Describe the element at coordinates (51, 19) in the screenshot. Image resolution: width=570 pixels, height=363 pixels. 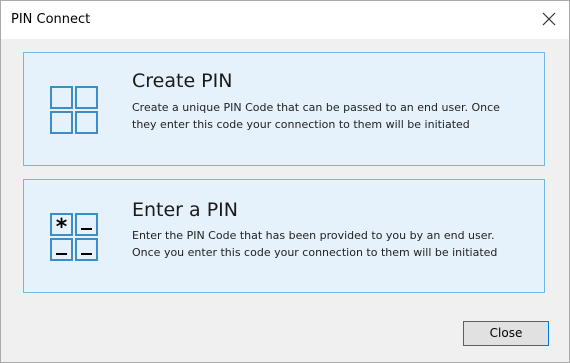
I see `window-title: PIN Connect` at that location.